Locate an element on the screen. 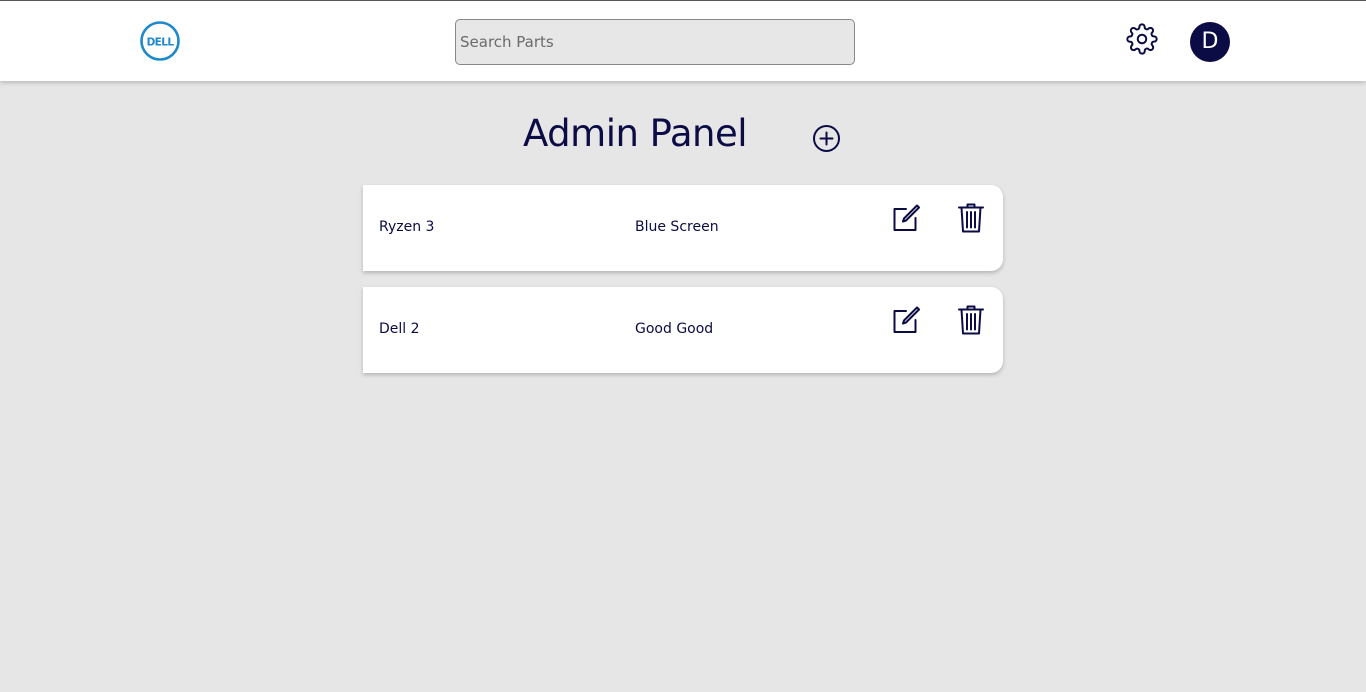 Image resolution: width=1366 pixels, height=692 pixels. dell-logo: DELL is located at coordinates (160, 41).